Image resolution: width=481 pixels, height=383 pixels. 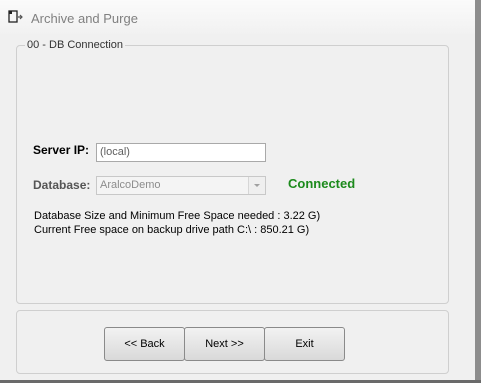 I want to click on back-button: << Back, so click(x=144, y=344).